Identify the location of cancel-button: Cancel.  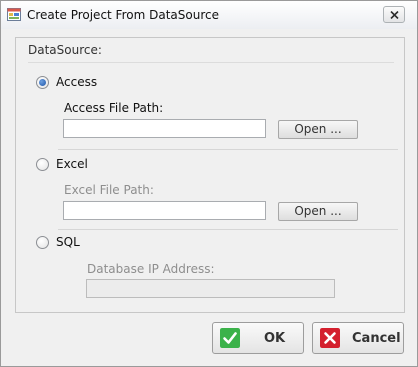
(358, 338).